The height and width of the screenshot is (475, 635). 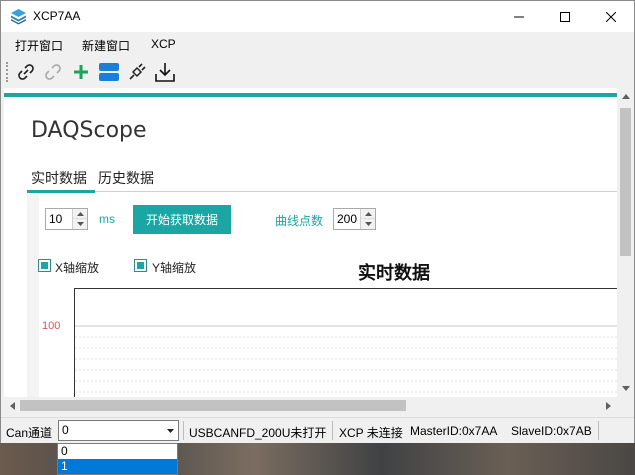 What do you see at coordinates (625, 96) in the screenshot?
I see `scroll-up-icon` at bounding box center [625, 96].